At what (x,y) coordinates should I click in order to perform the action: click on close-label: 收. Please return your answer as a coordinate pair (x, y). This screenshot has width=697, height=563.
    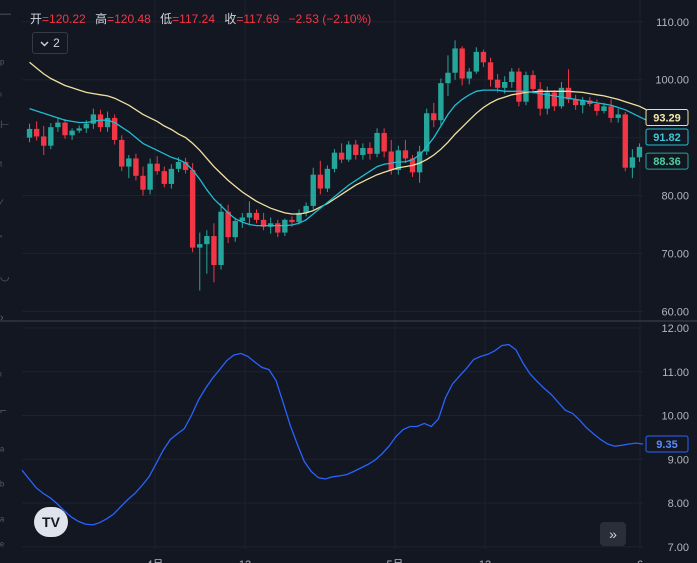
    Looking at the image, I should click on (230, 19).